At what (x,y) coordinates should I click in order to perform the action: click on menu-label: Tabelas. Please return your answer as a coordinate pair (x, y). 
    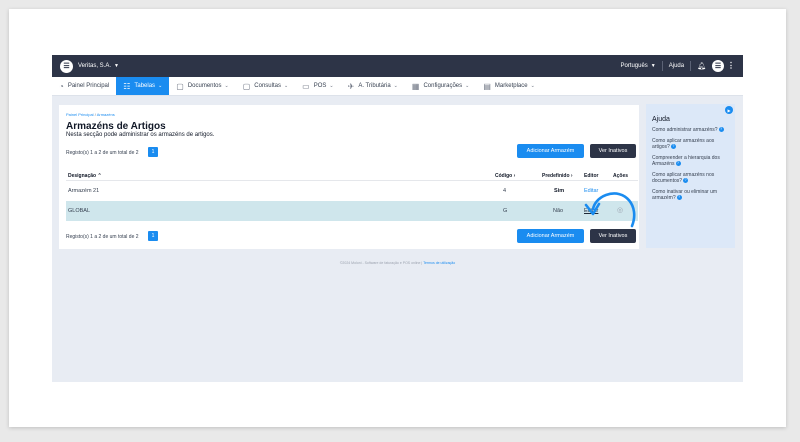
    Looking at the image, I should click on (145, 86).